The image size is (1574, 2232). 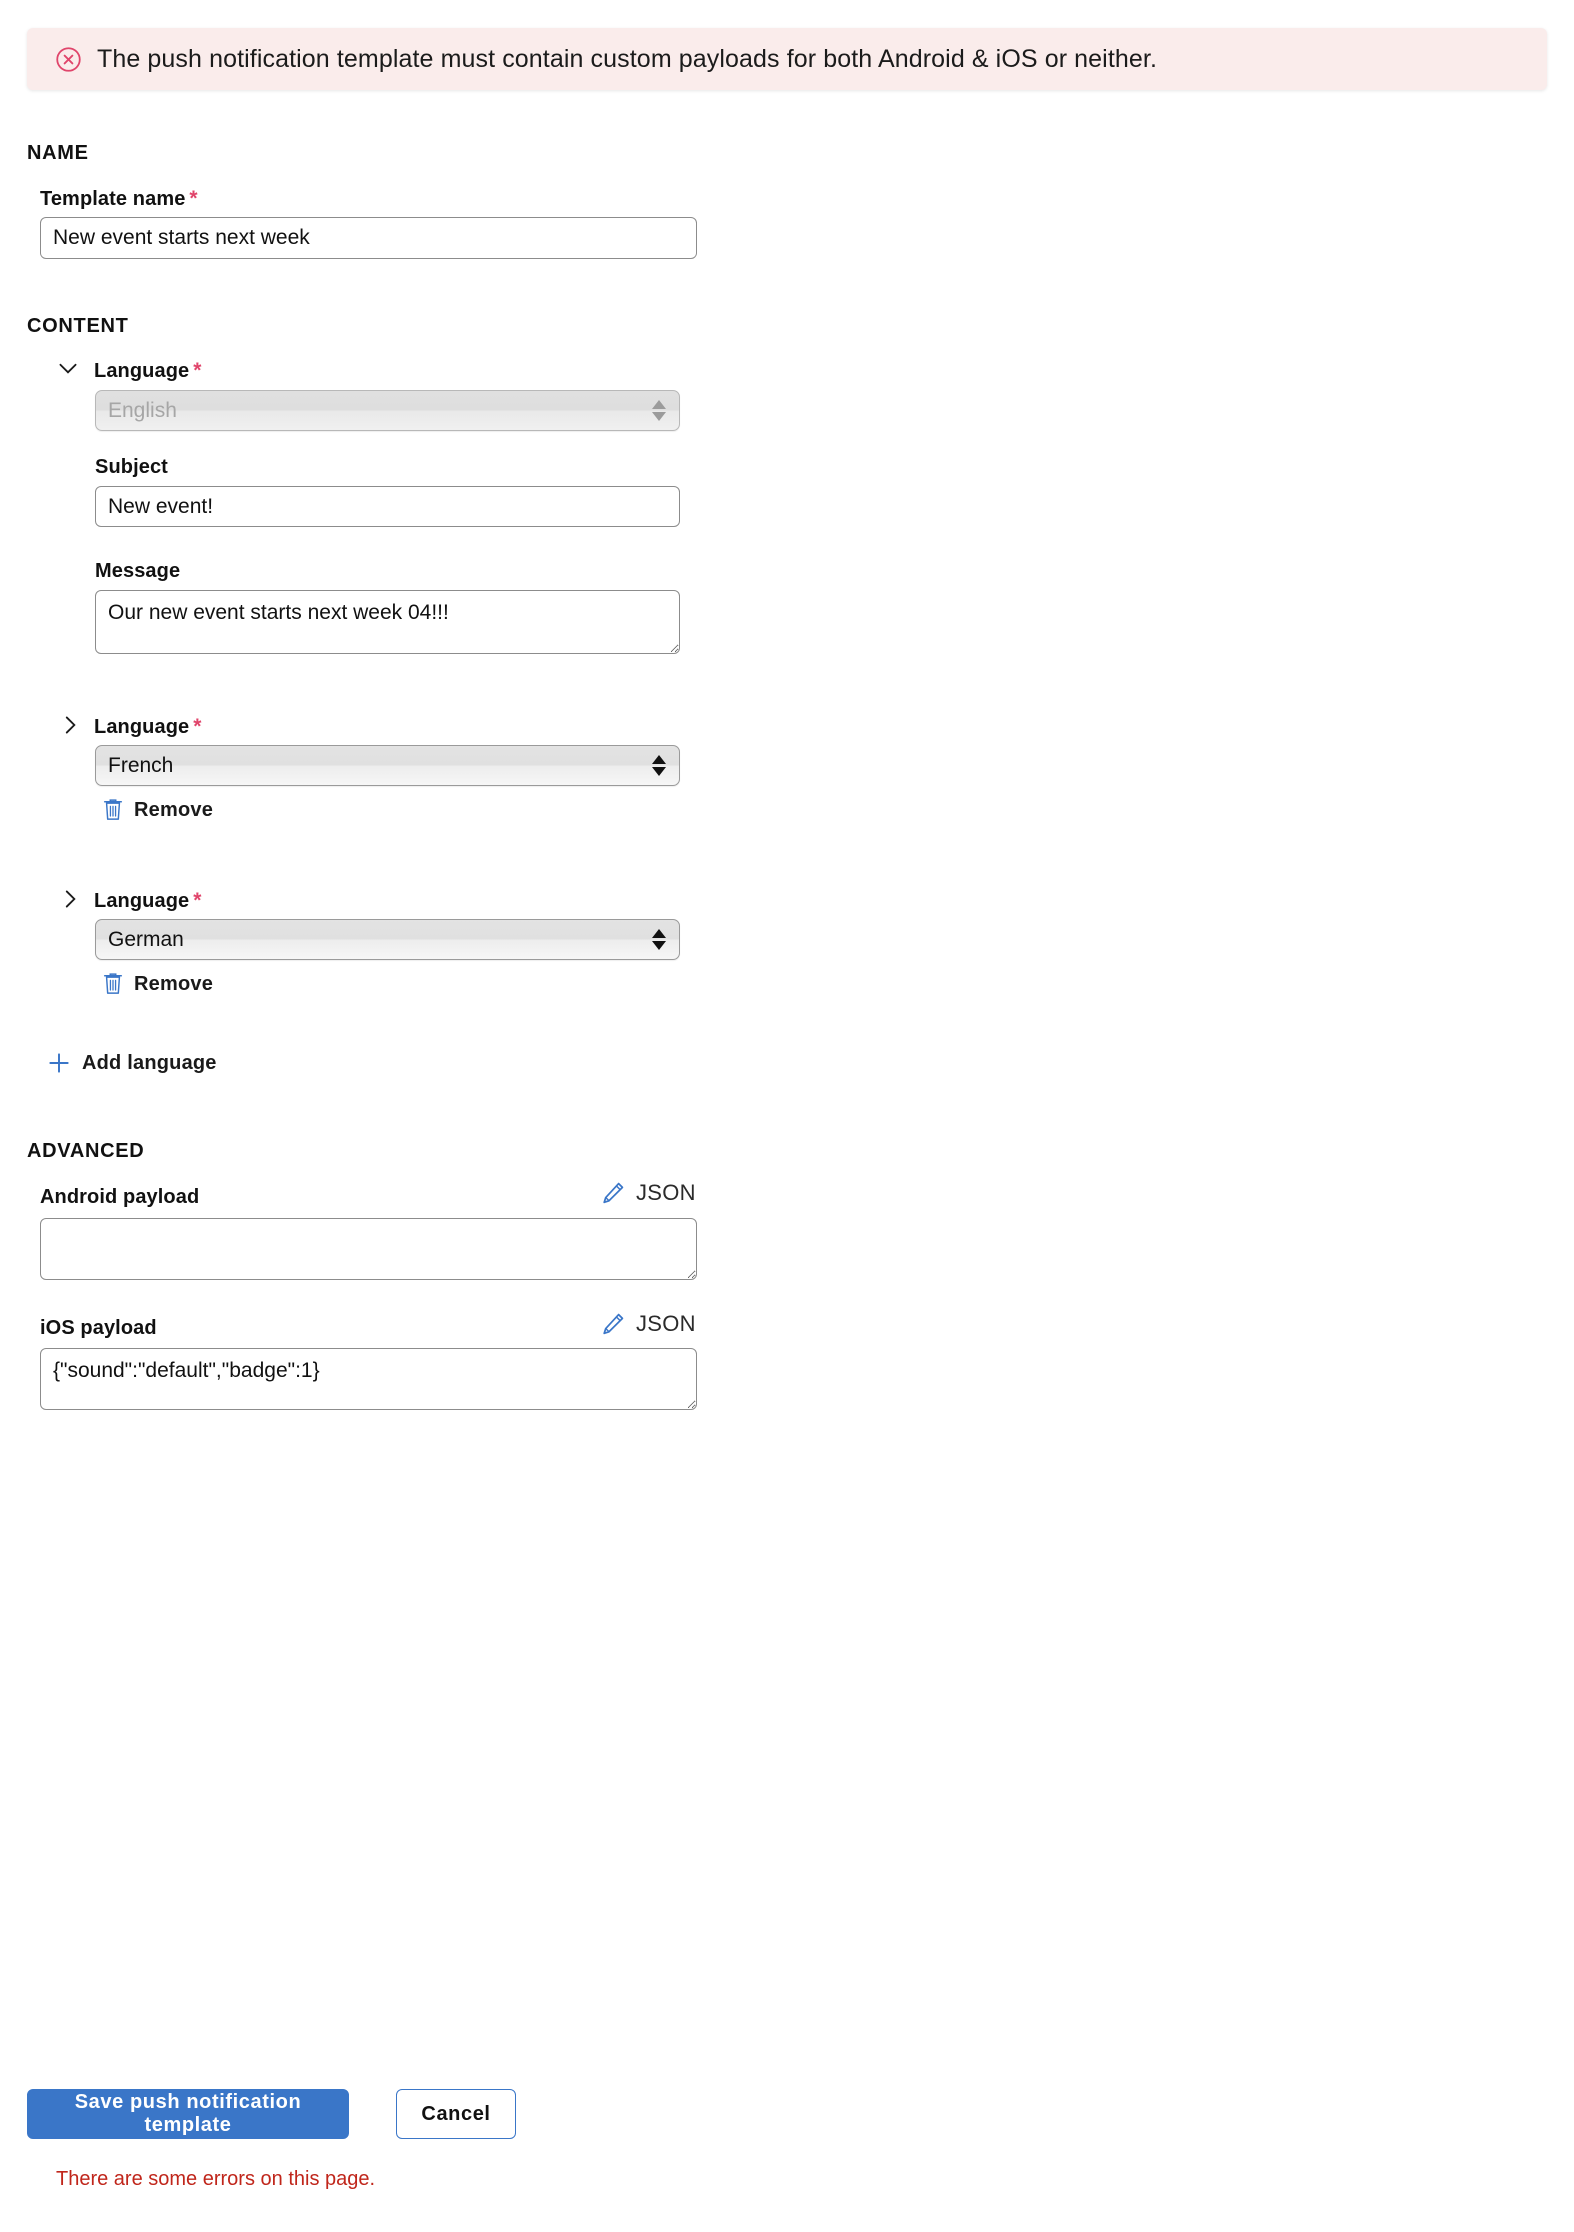 I want to click on android-payload-json-button: JSON, so click(x=648, y=1193).